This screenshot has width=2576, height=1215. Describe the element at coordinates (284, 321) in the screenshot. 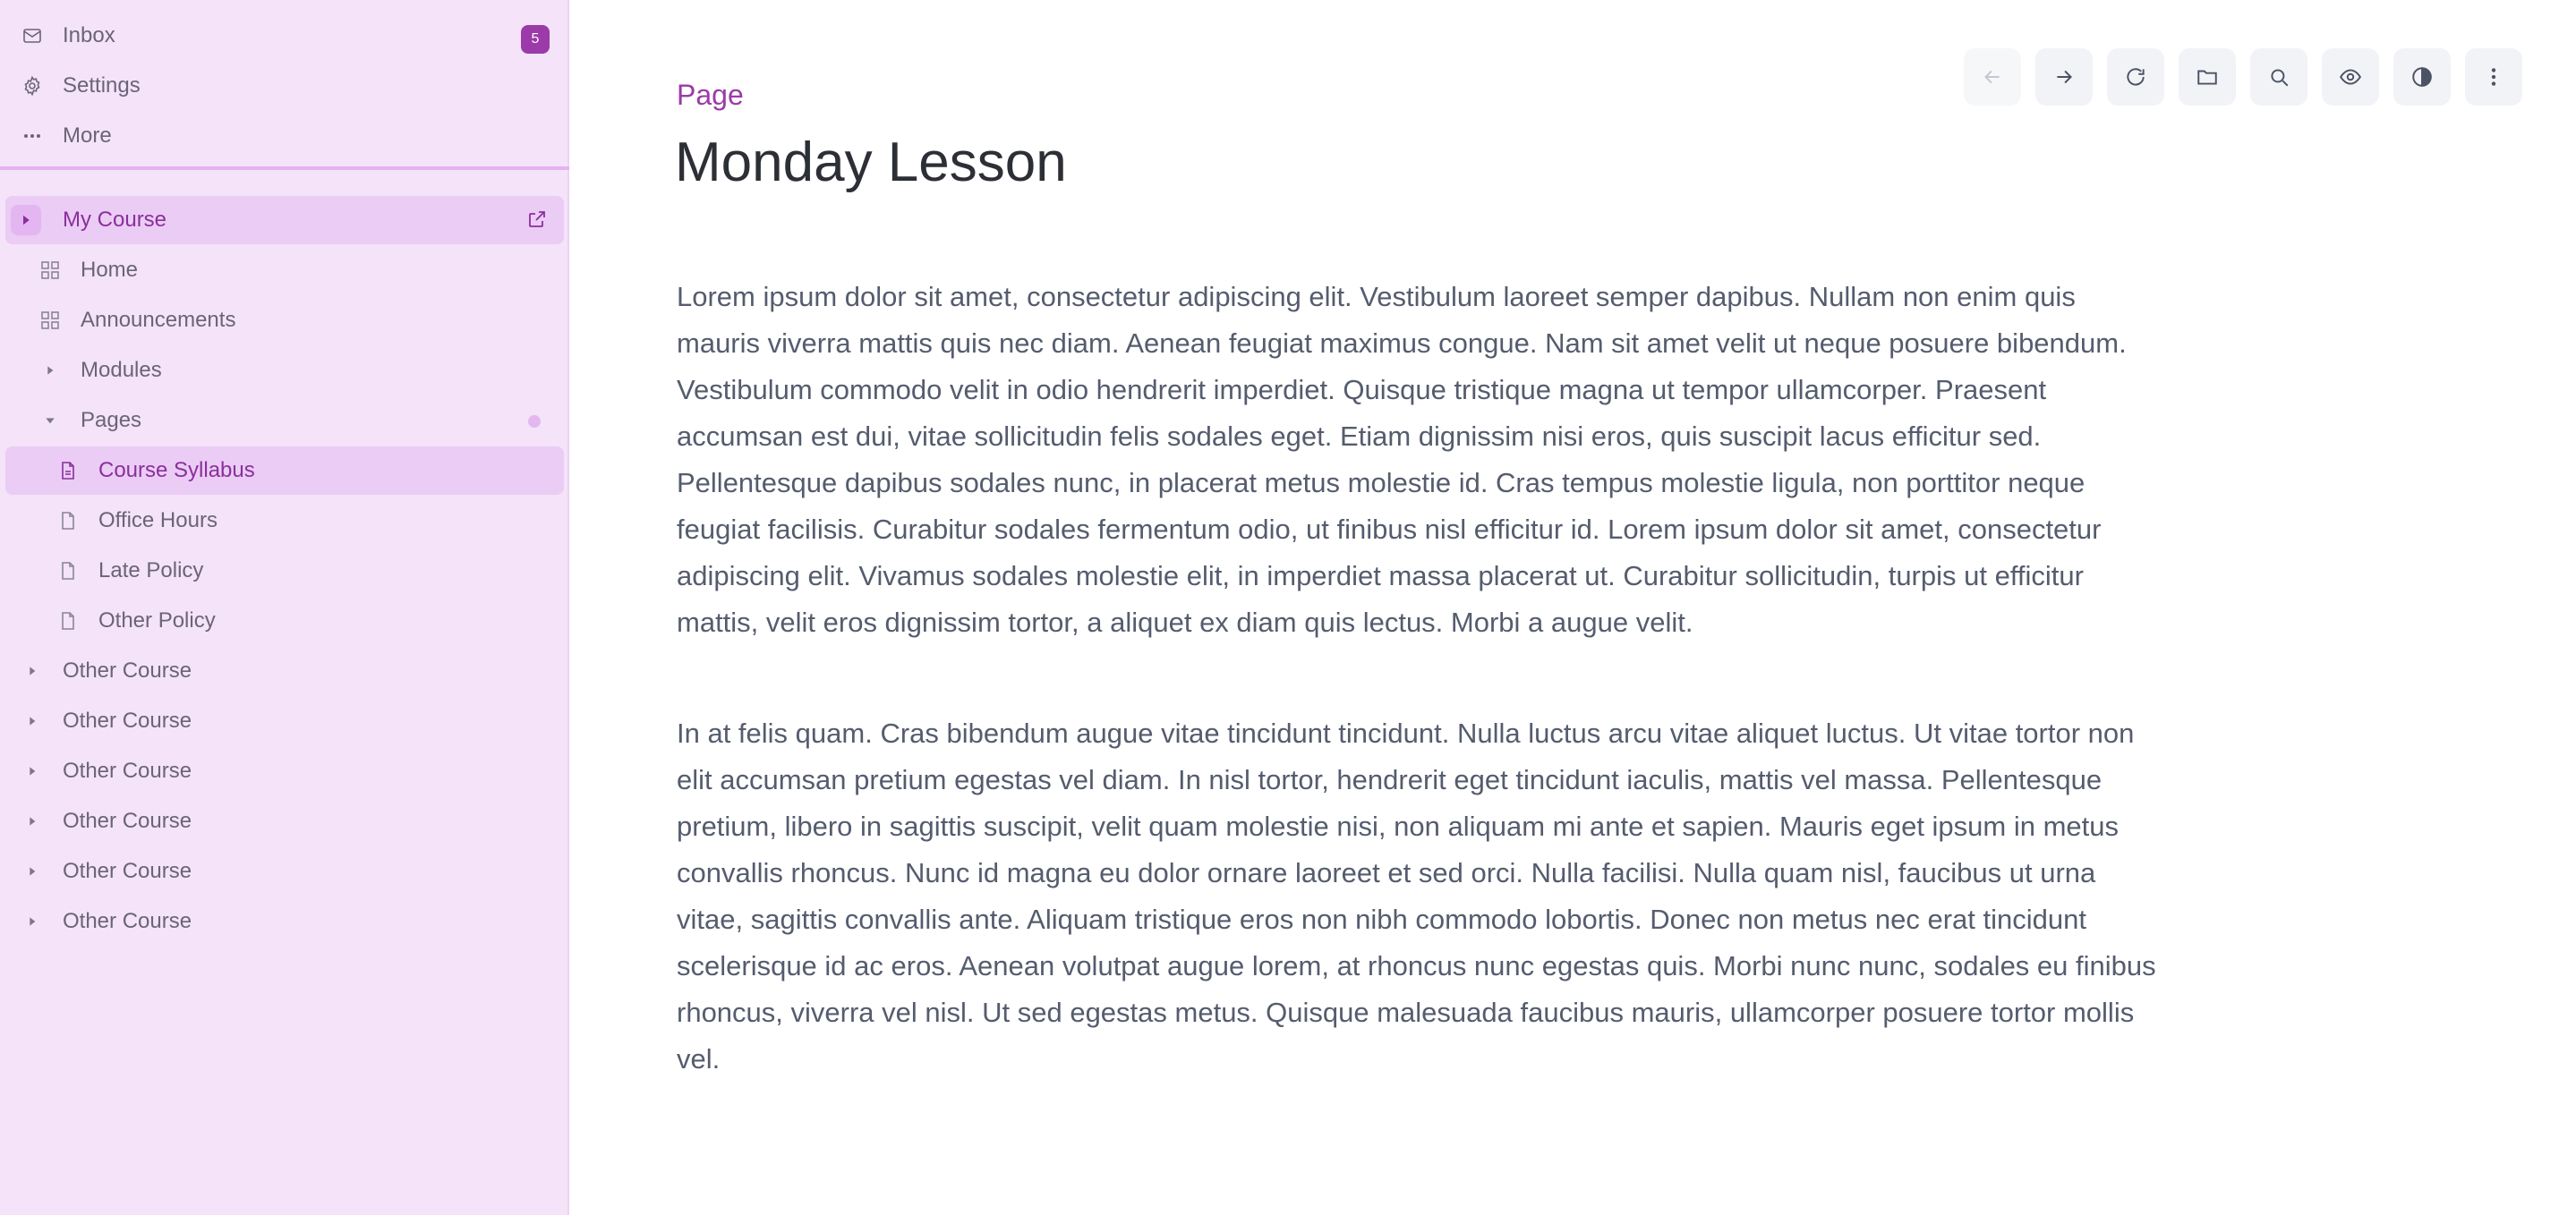

I see `sidebar-item-announcements: Announcements` at that location.